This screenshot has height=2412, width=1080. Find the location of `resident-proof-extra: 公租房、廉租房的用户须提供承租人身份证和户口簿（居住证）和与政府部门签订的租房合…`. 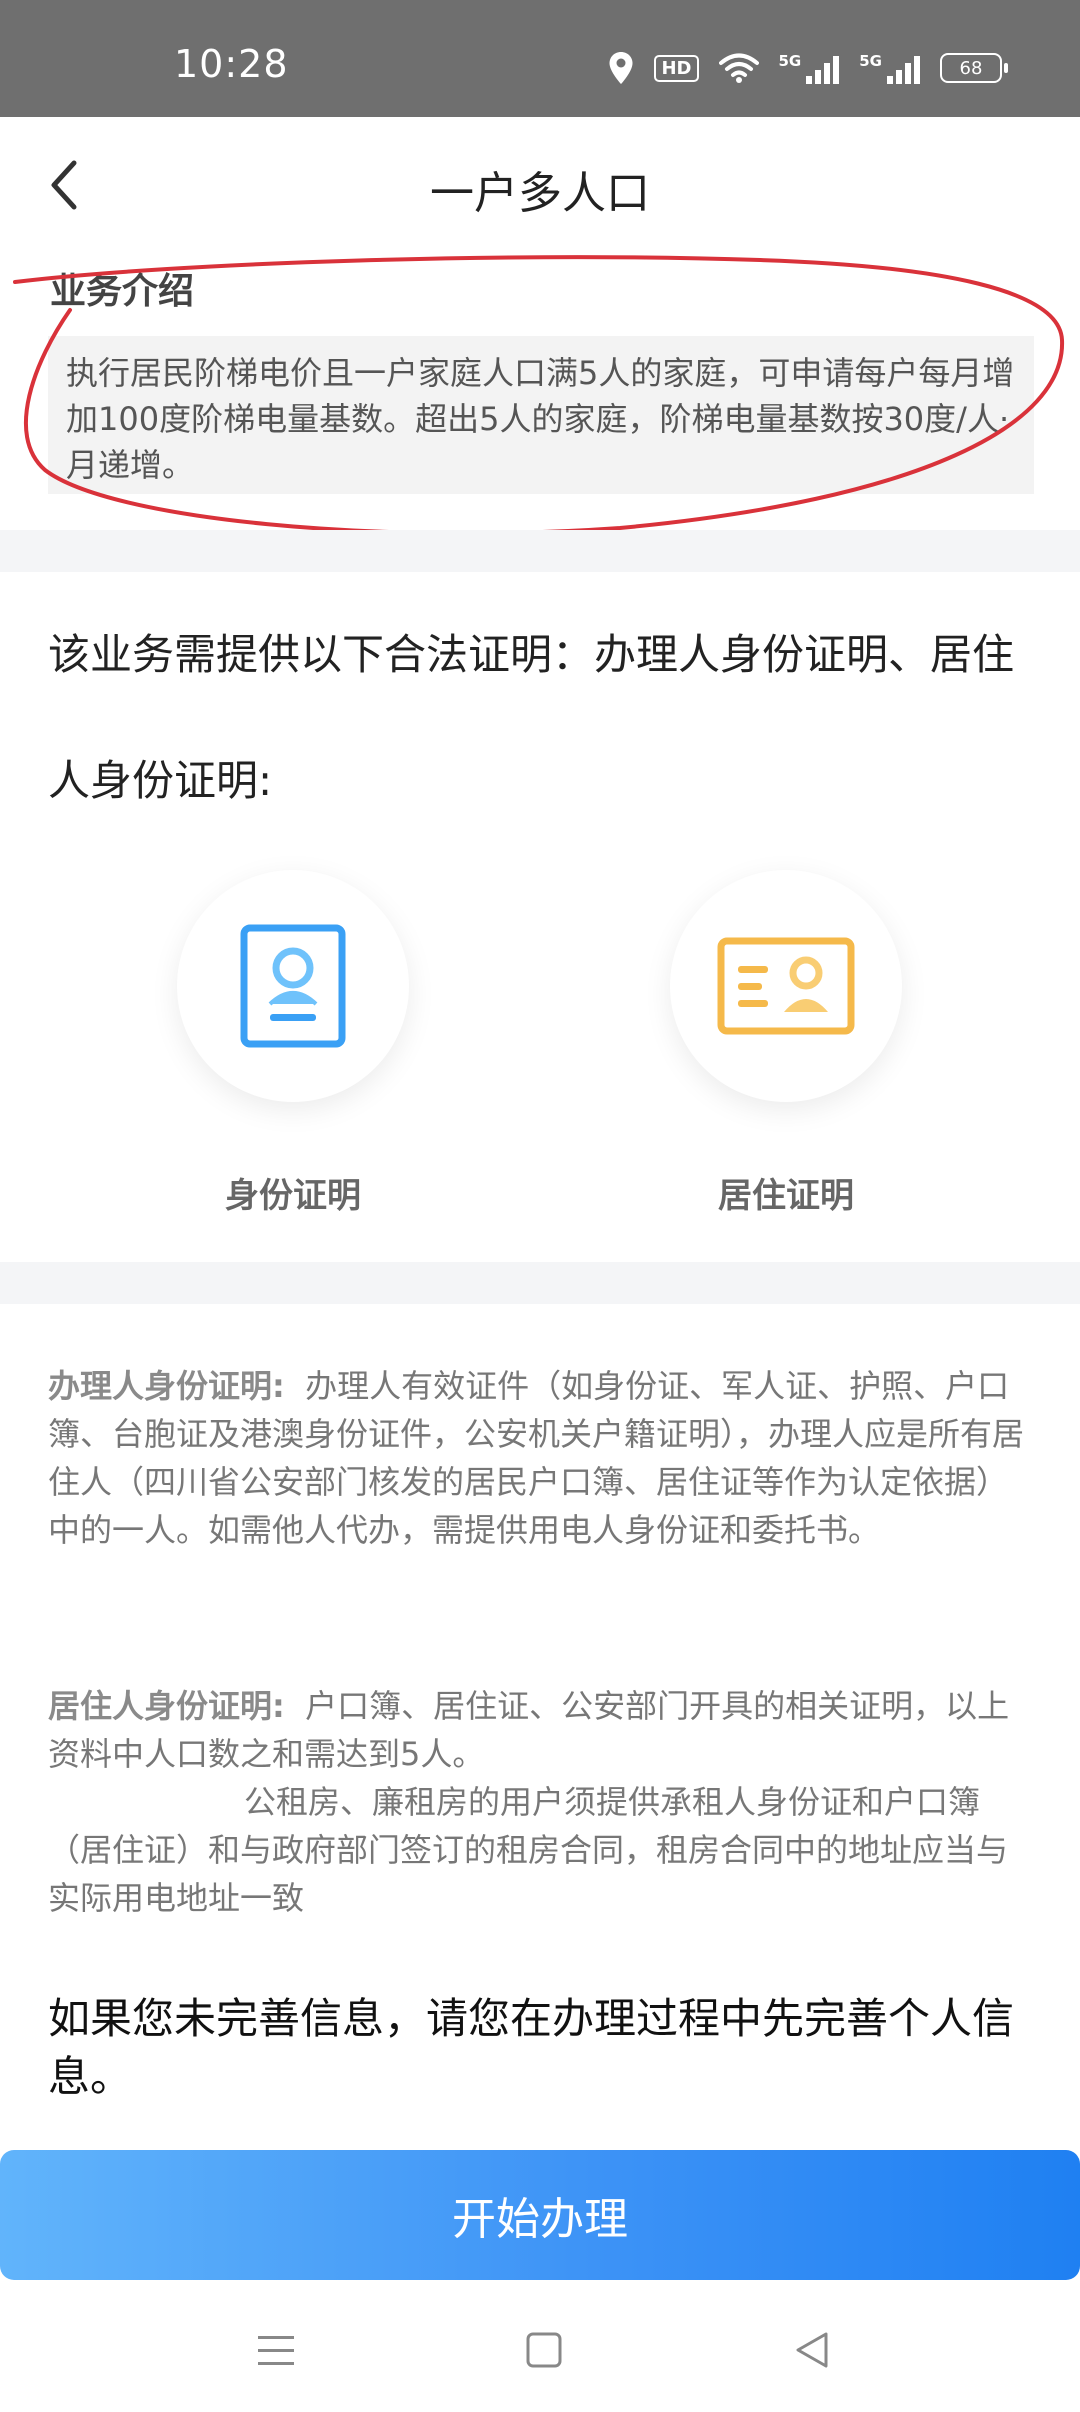

resident-proof-extra: 公租房、廉租房的用户须提供承租人身份证和户口簿（居住证）和与政府部门签订的租房合… is located at coordinates (528, 1850).